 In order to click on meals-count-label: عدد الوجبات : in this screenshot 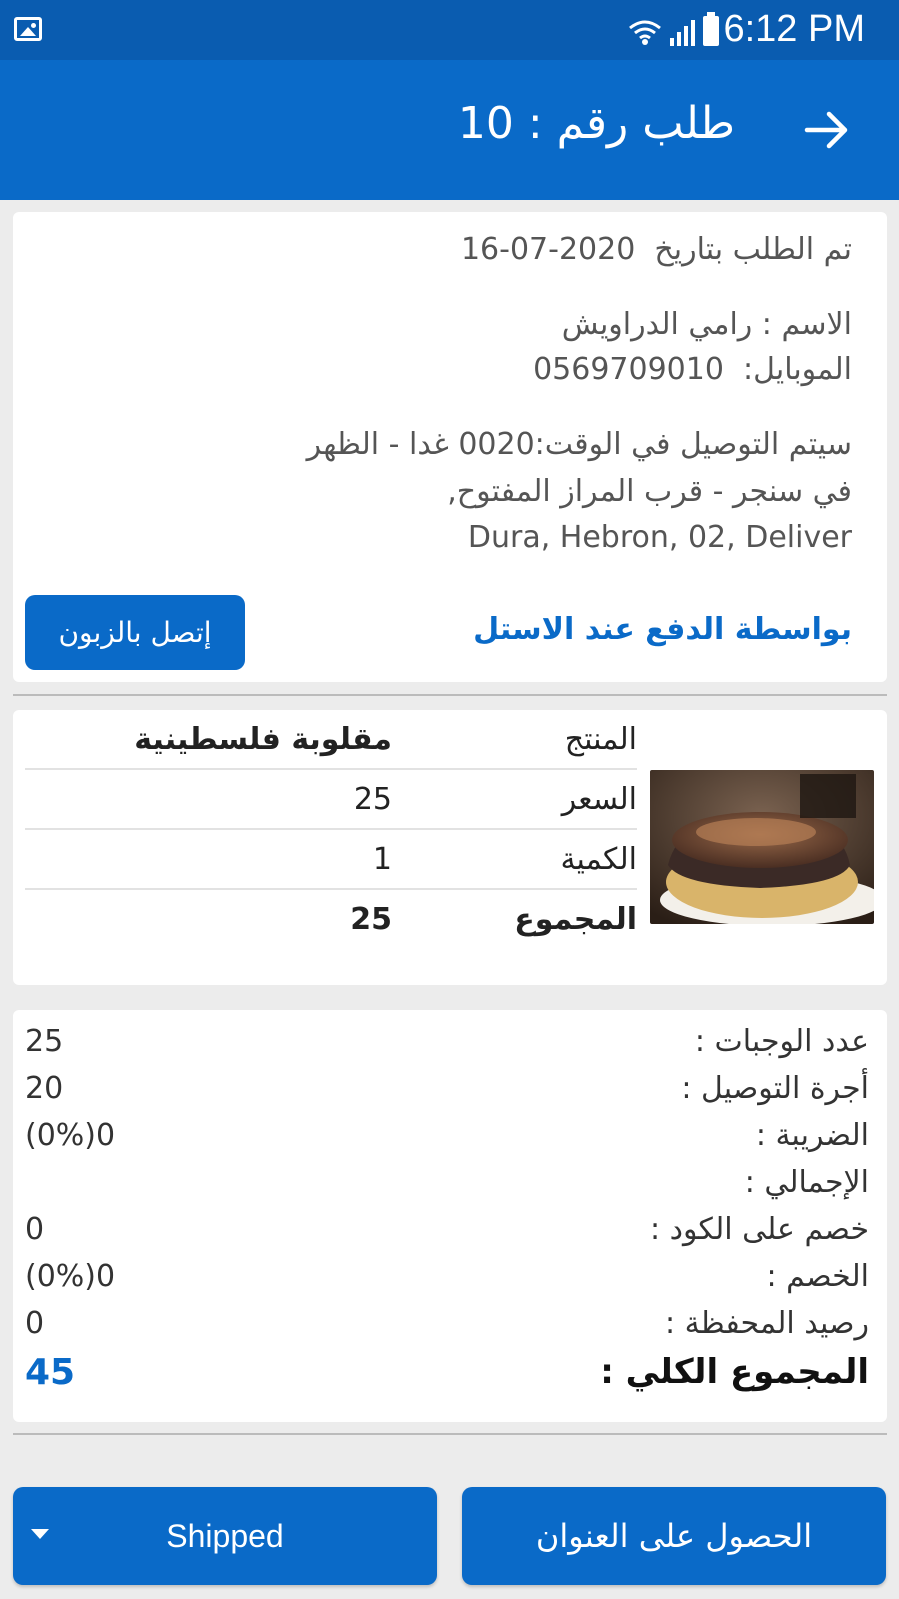, I will do `click(781, 1041)`.